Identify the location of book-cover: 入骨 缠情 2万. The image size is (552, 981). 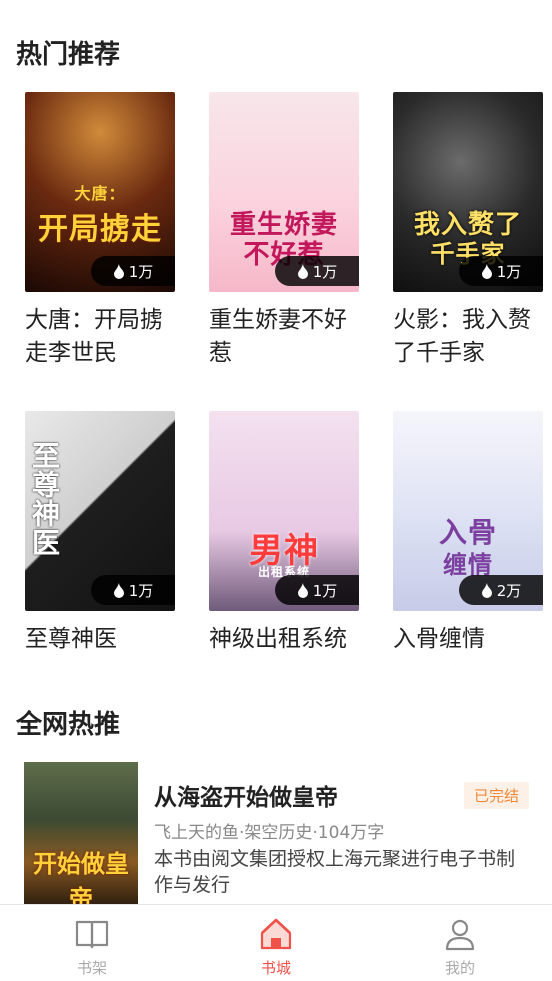
(468, 511).